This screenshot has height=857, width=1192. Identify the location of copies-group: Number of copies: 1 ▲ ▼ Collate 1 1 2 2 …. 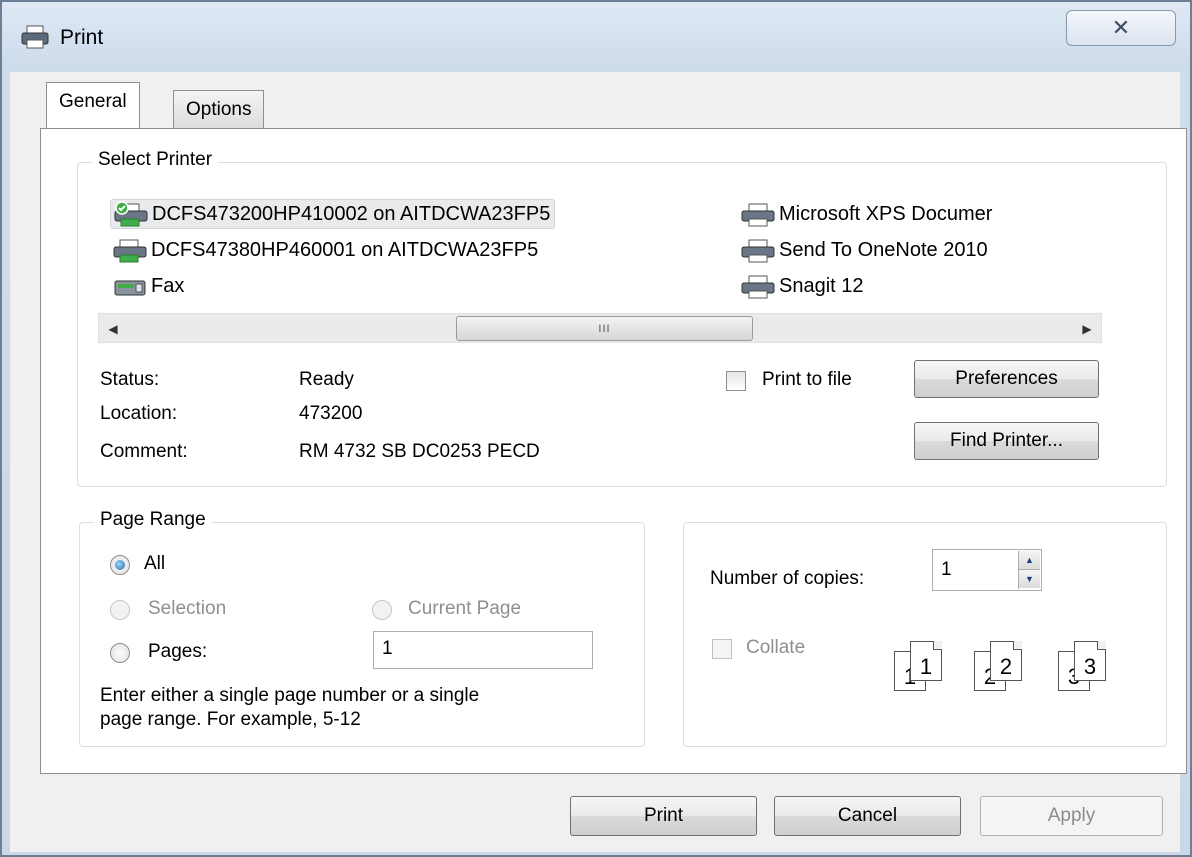
(925, 634).